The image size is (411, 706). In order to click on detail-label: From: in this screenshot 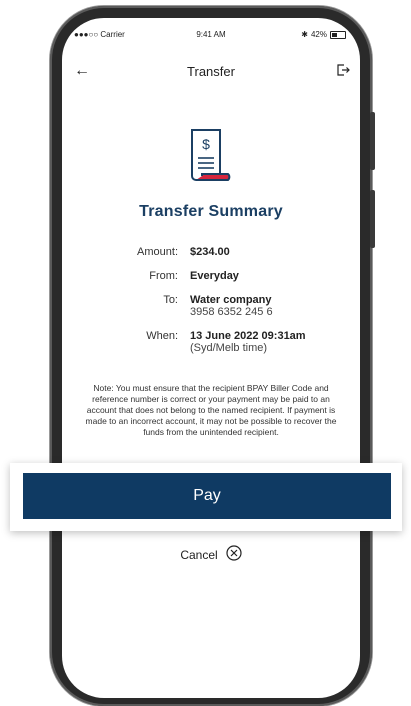, I will do `click(163, 276)`.